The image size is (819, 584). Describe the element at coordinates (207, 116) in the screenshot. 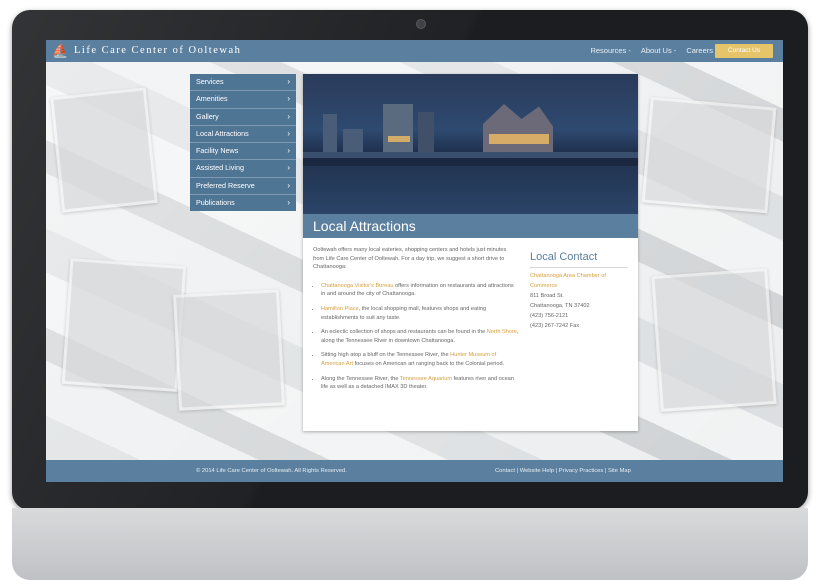

I see `sidenav-item-label: Gallery` at that location.